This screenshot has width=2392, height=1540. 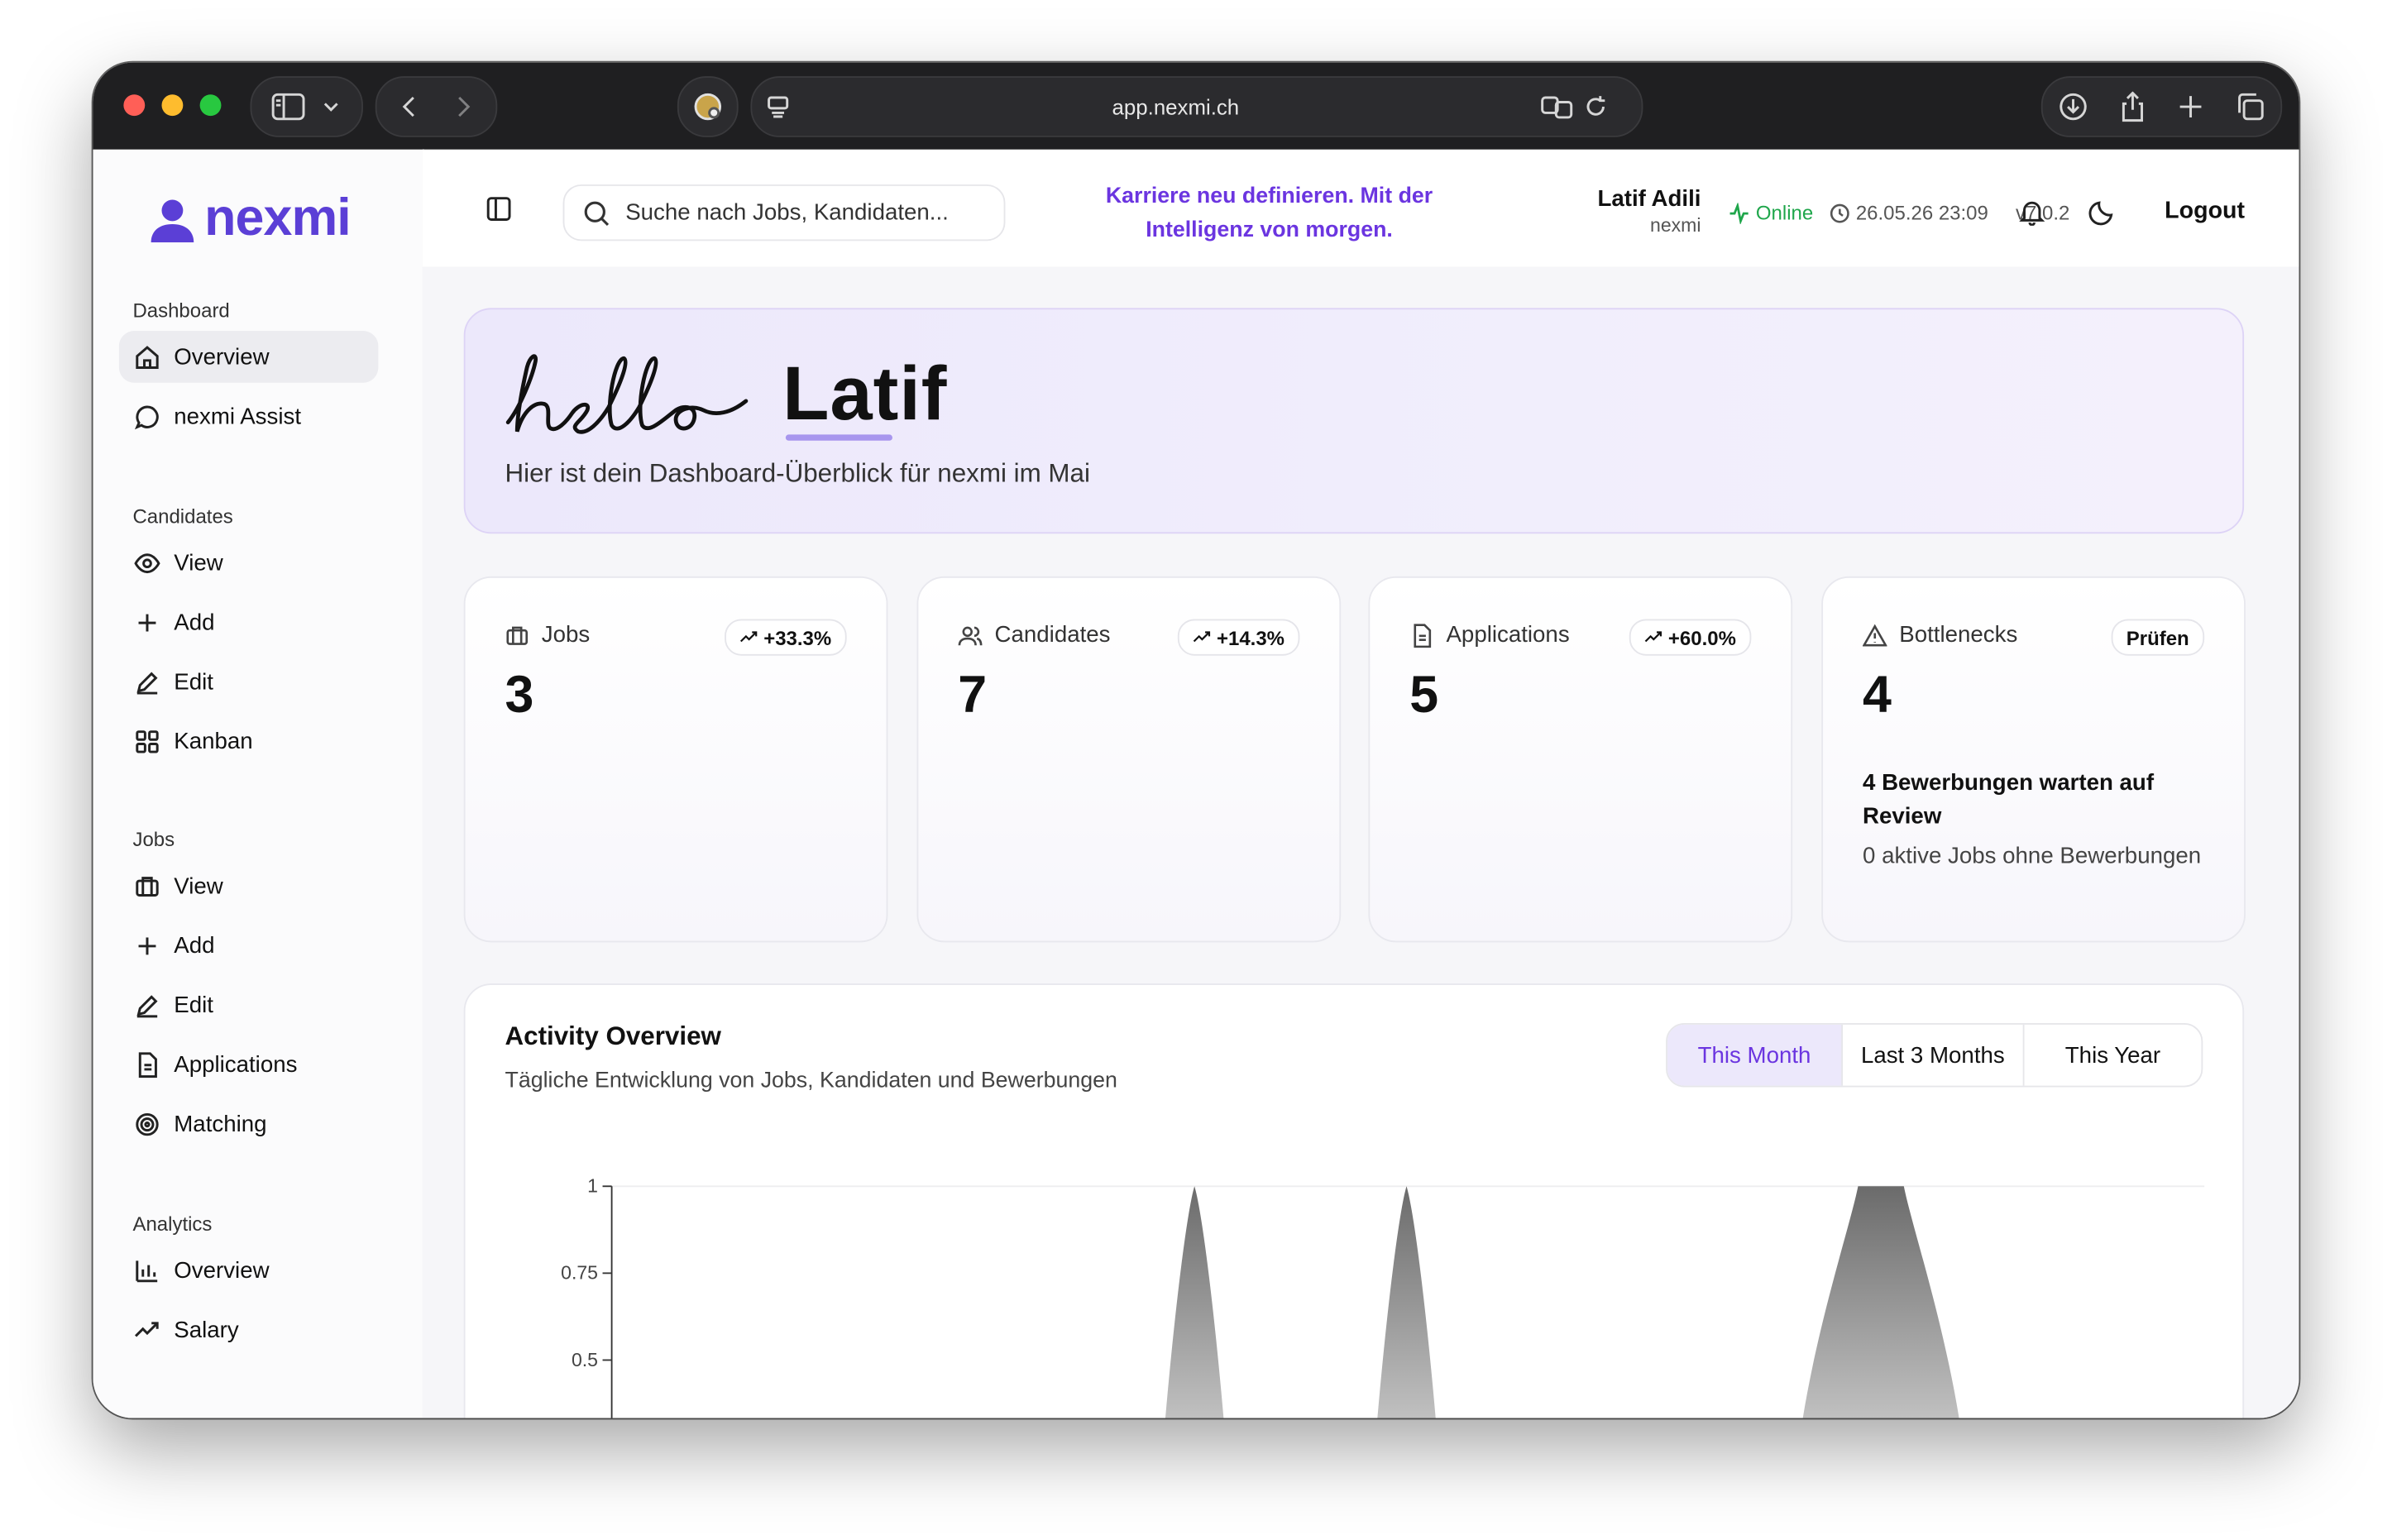 I want to click on address-bar: app.nexmi.ch, so click(x=1196, y=106).